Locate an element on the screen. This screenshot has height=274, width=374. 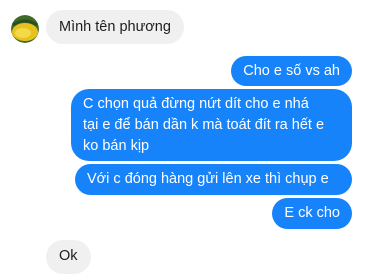
message-bubble-incoming: Mình tên phương is located at coordinates (115, 27).